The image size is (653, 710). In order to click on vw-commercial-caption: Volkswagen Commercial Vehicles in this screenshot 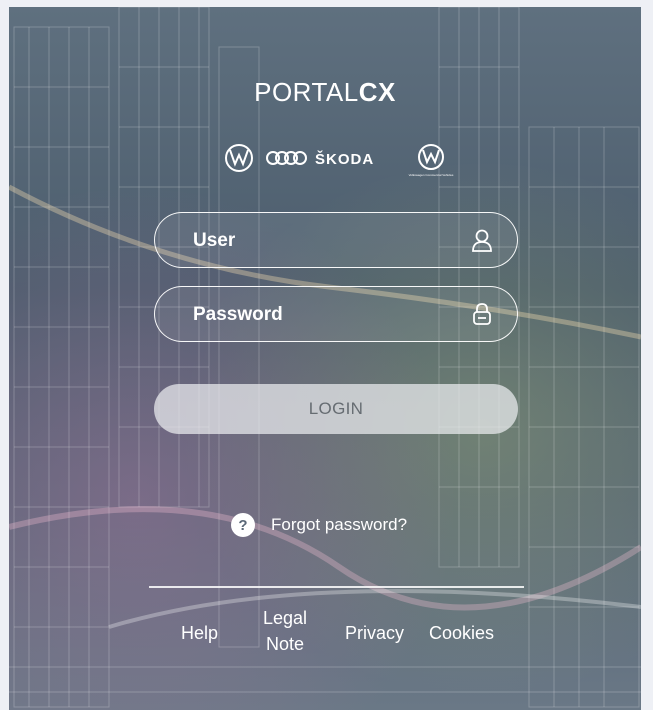, I will do `click(431, 175)`.